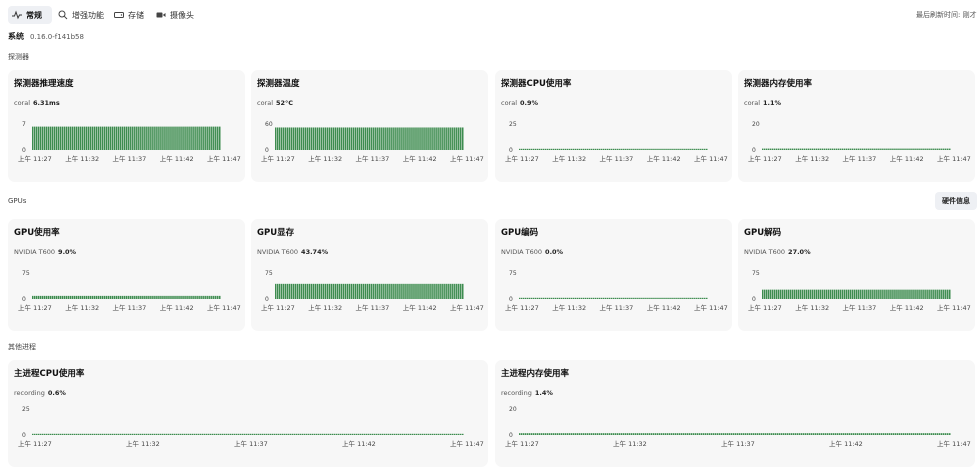 The image size is (980, 472). I want to click on tab-storage: 存储, so click(129, 15).